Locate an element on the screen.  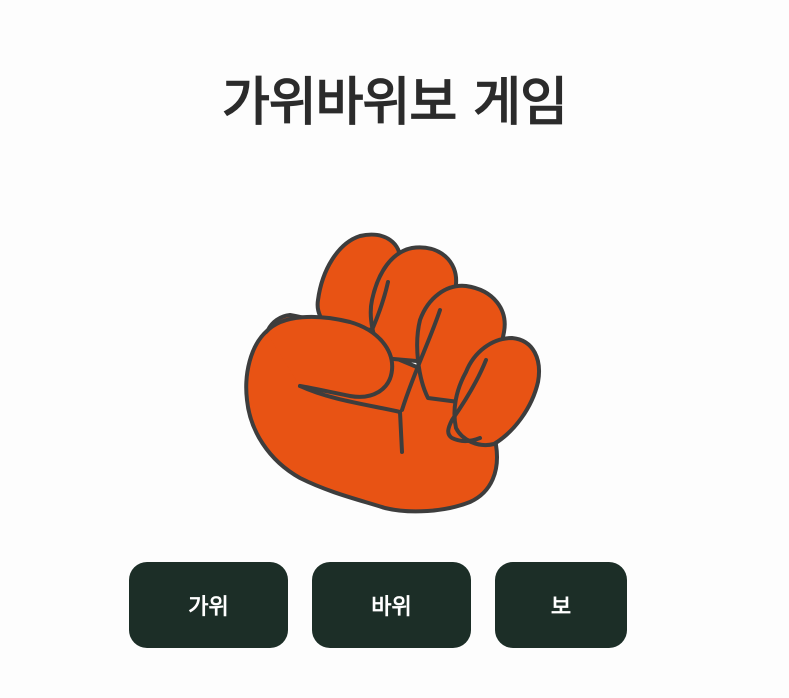
scissors-button: 가위 is located at coordinates (208, 605).